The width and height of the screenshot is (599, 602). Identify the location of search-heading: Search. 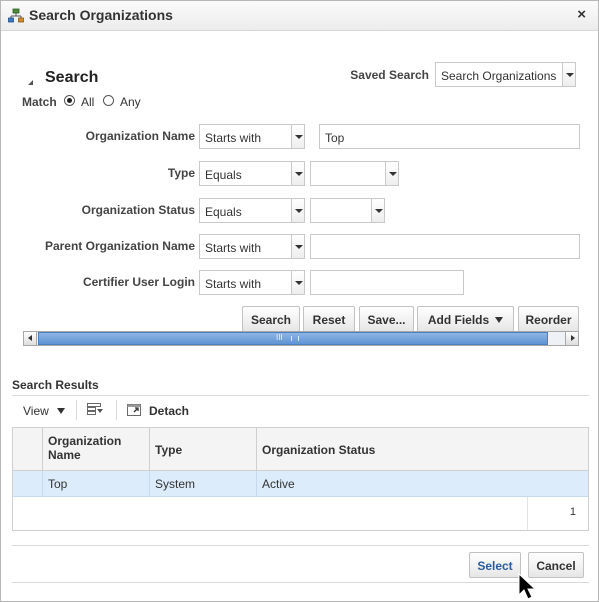
(72, 77).